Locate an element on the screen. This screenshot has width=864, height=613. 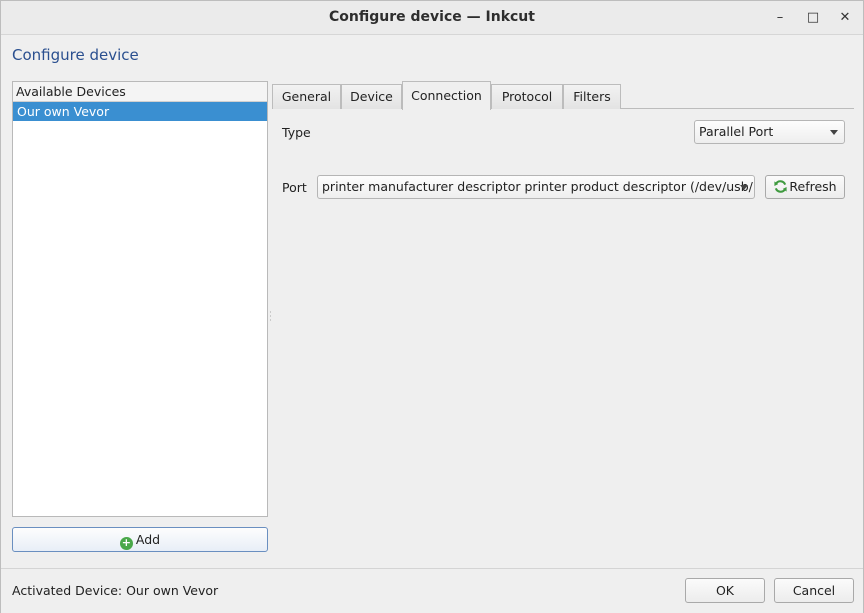
maximize-icon: □ is located at coordinates (813, 18).